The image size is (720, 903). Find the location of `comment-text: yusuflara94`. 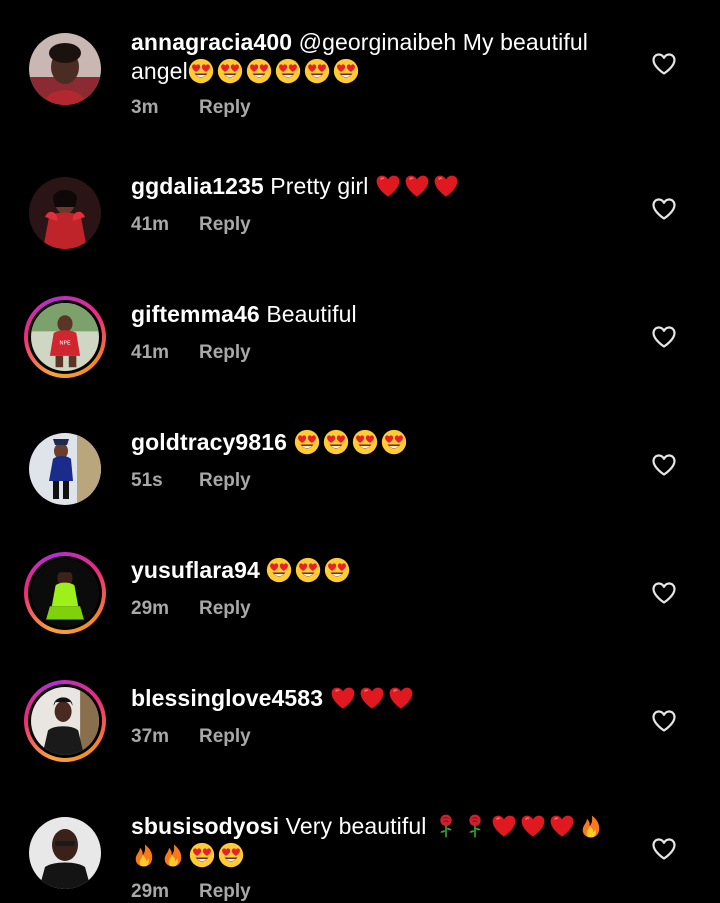

comment-text: yusuflara94 is located at coordinates (375, 570).